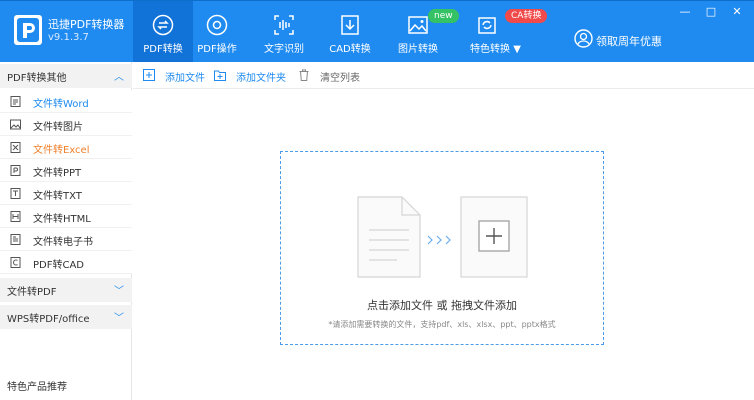 The height and width of the screenshot is (400, 754). What do you see at coordinates (57, 173) in the screenshot?
I see `sidebar-item-label: 文件转PPT` at bounding box center [57, 173].